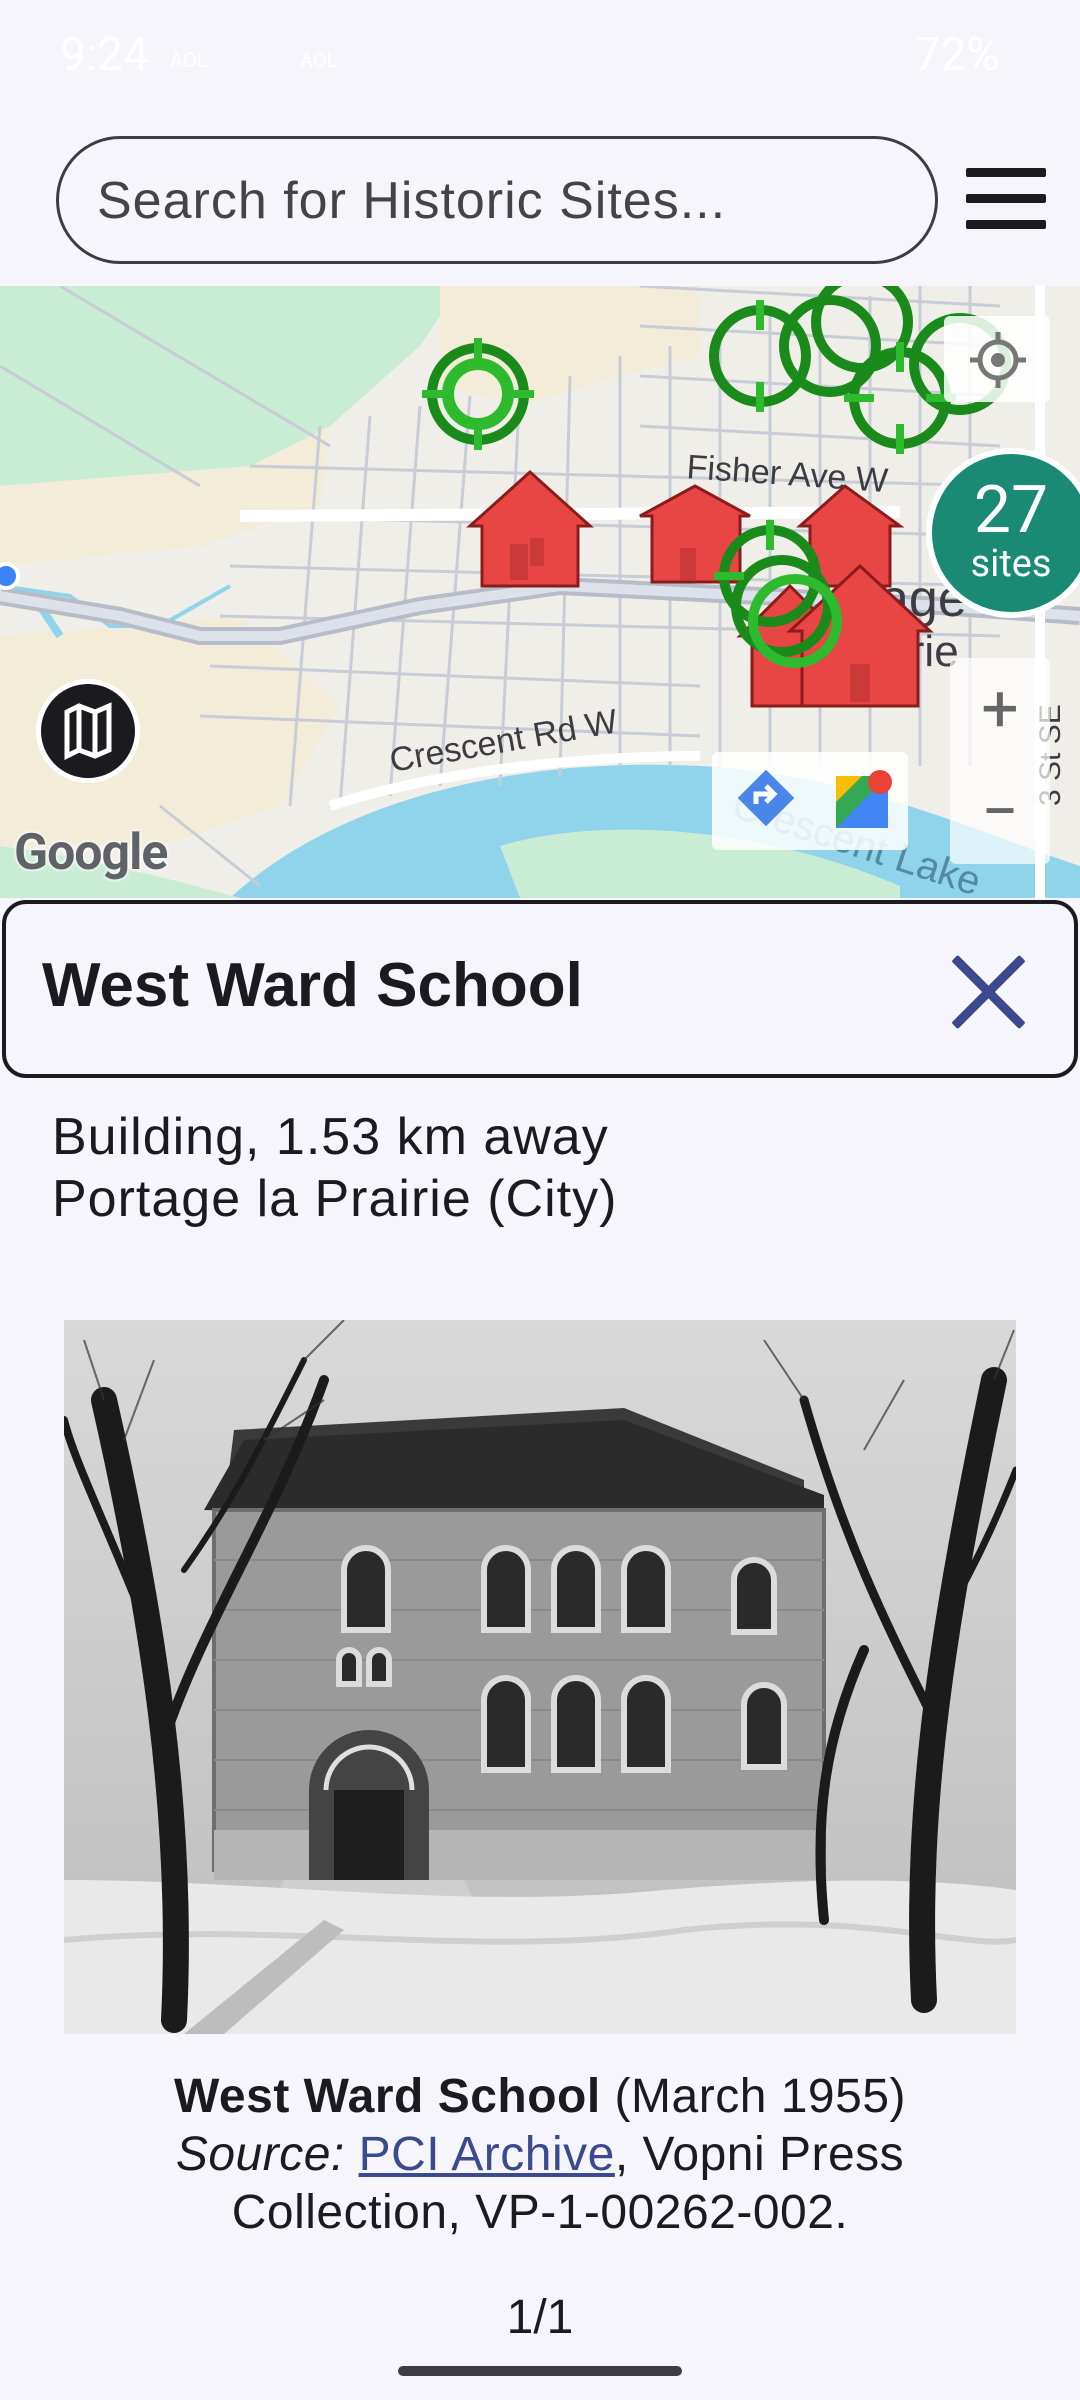  I want to click on carrier-label-2: AOL, so click(319, 60).